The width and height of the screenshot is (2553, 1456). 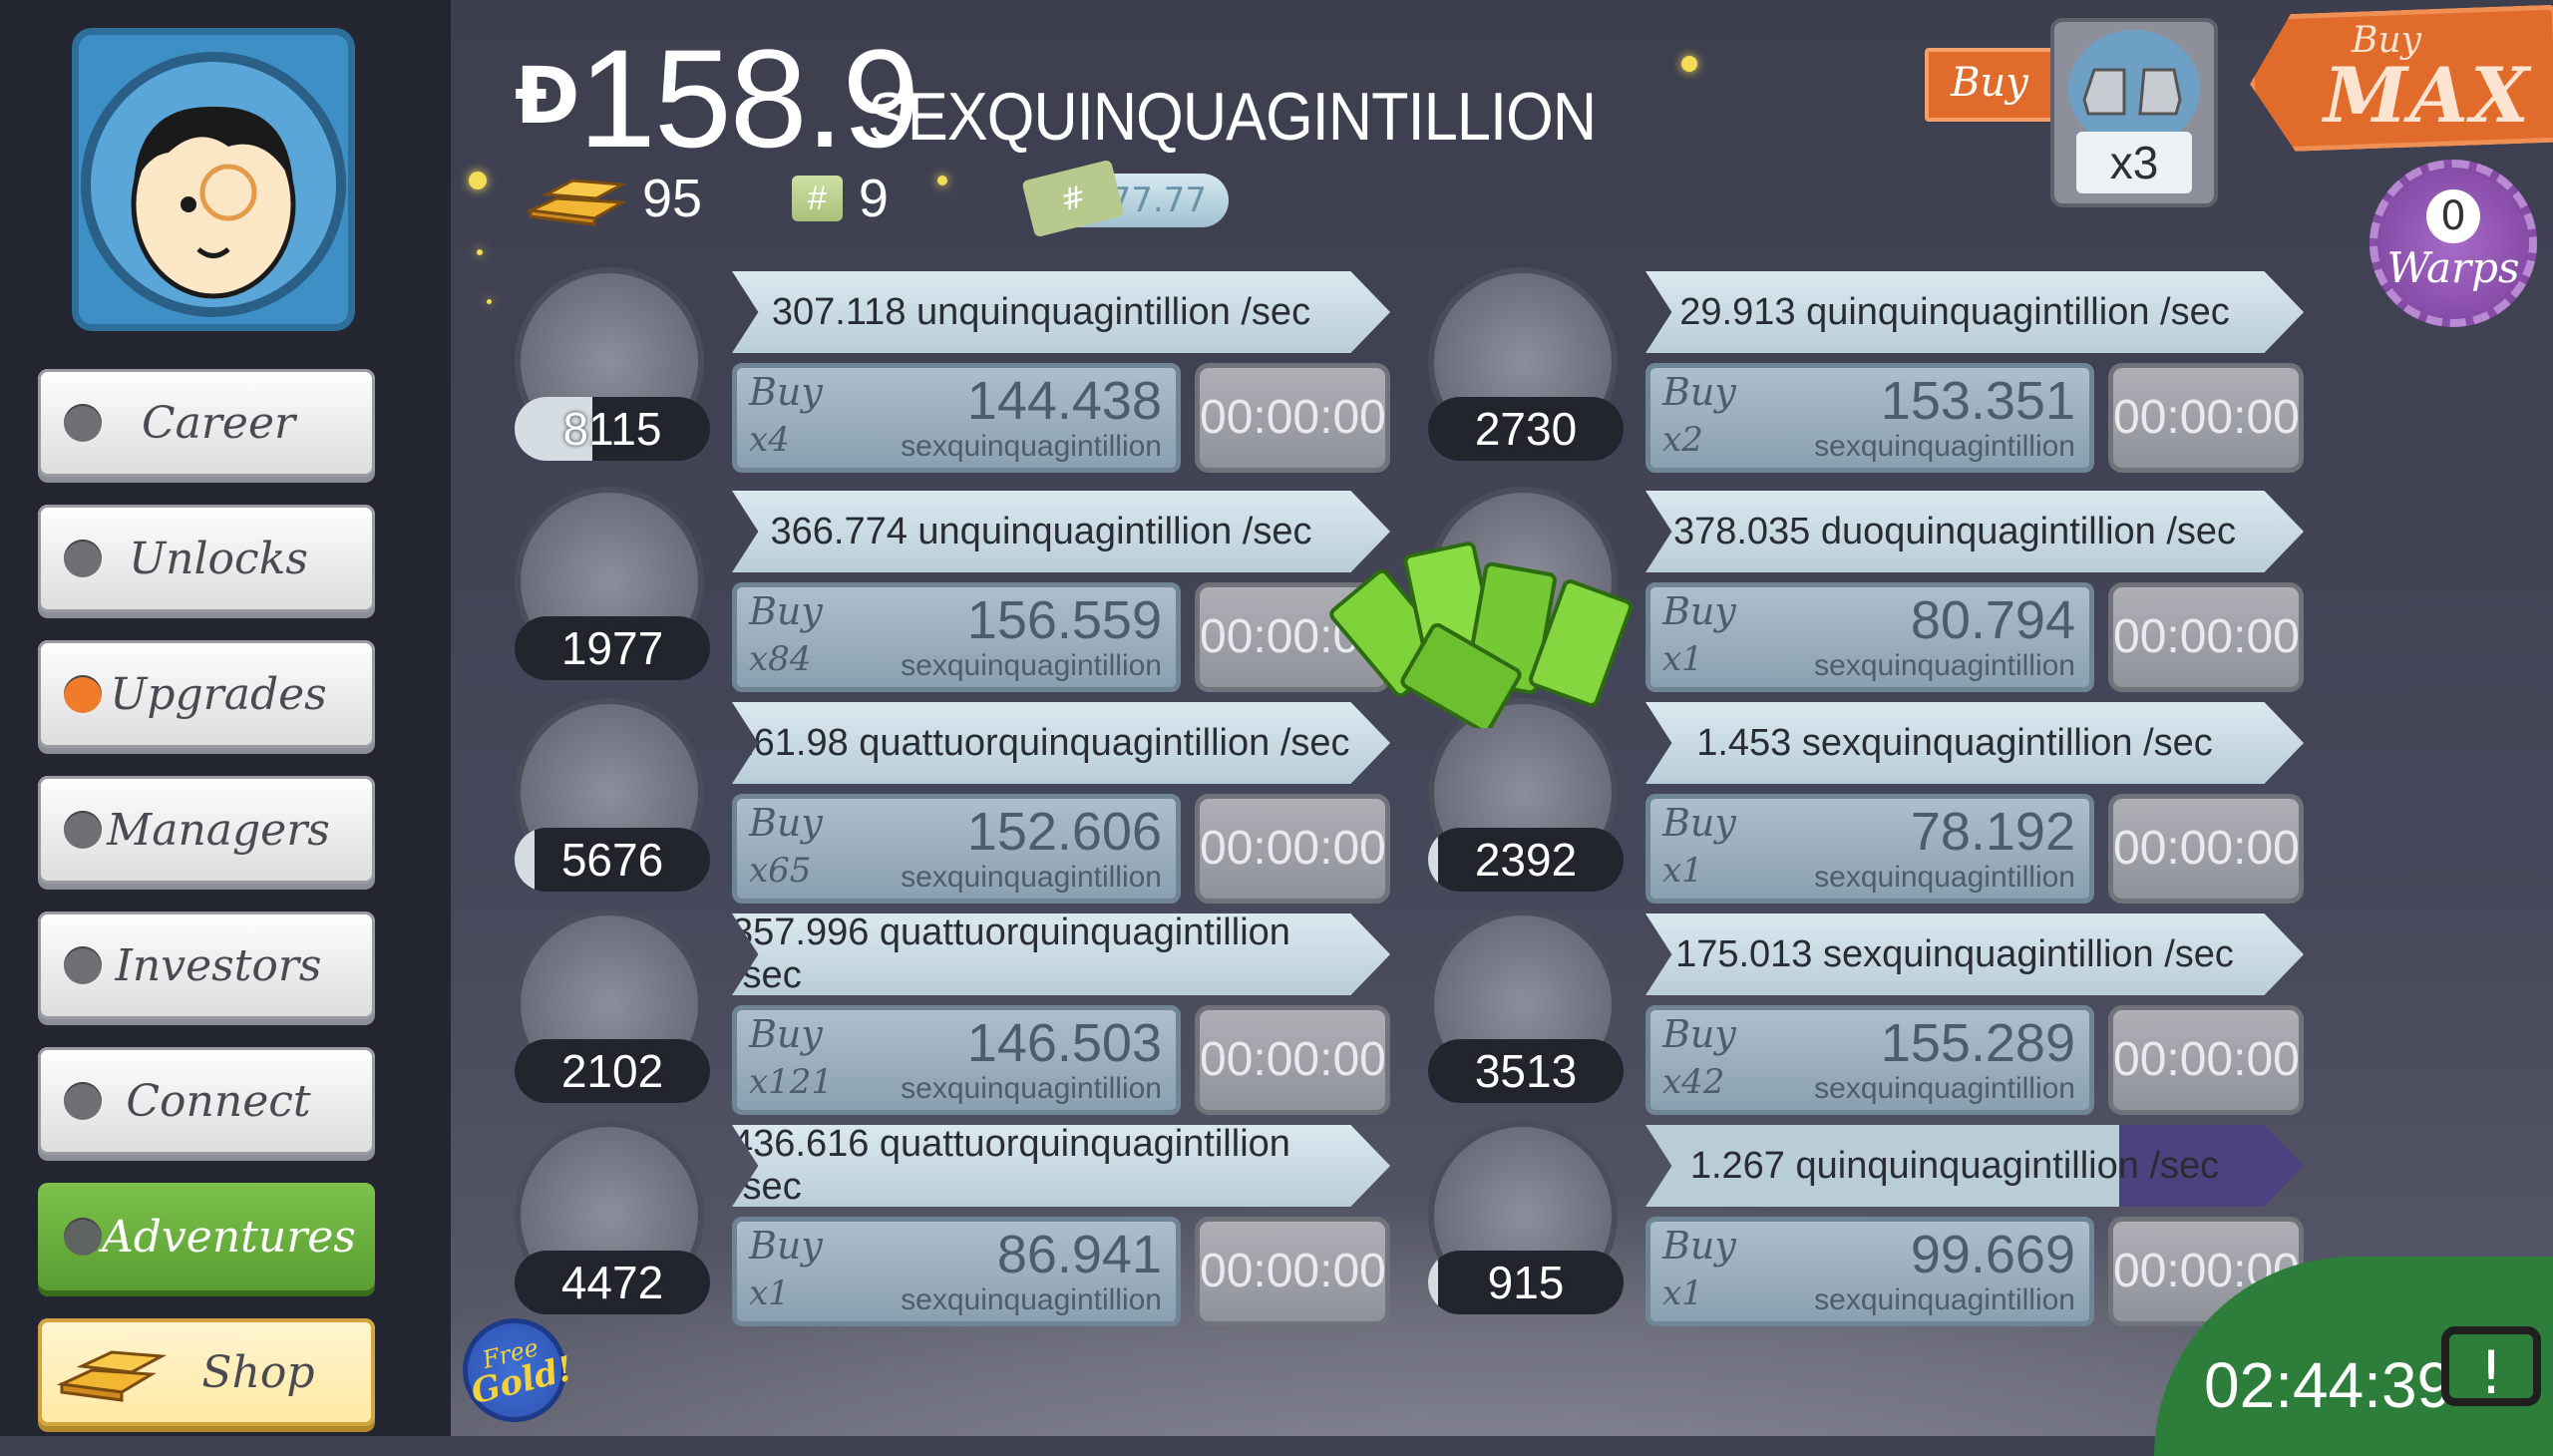 I want to click on owned-count-badge: 915, so click(x=1526, y=1282).